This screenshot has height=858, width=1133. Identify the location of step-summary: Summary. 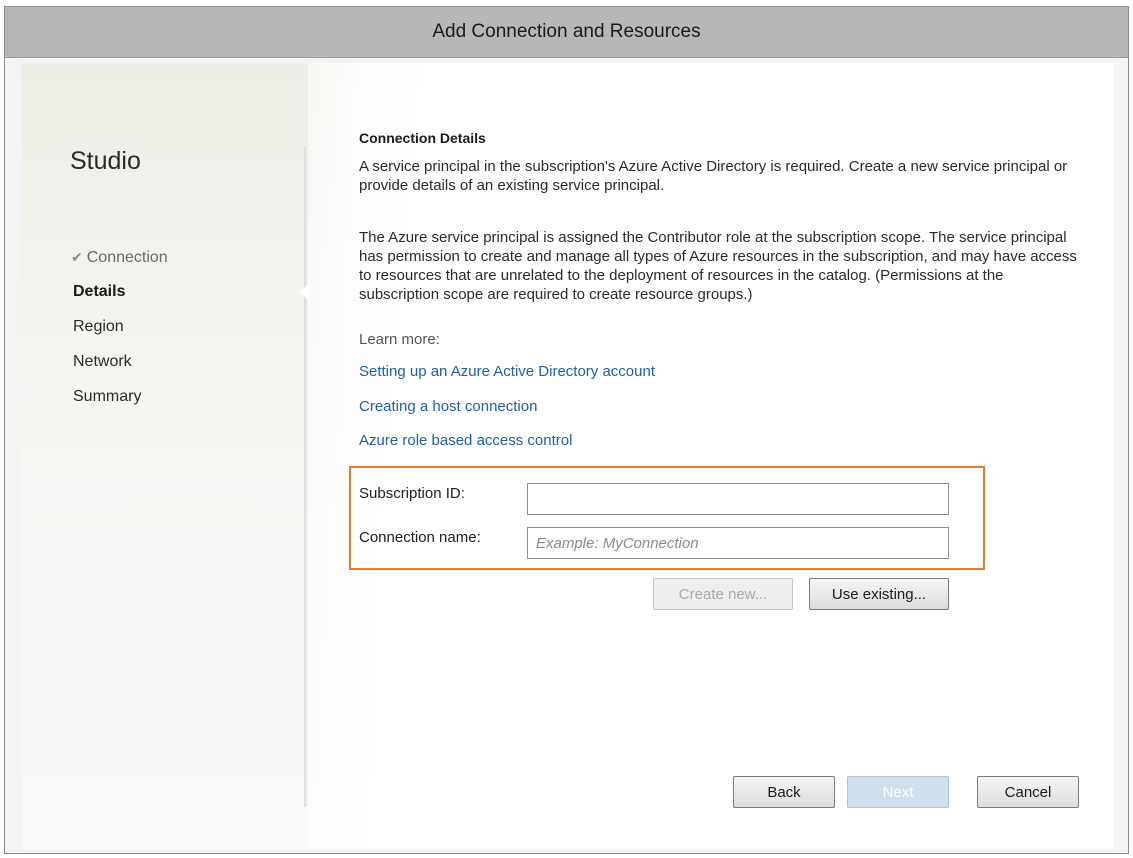
(107, 396).